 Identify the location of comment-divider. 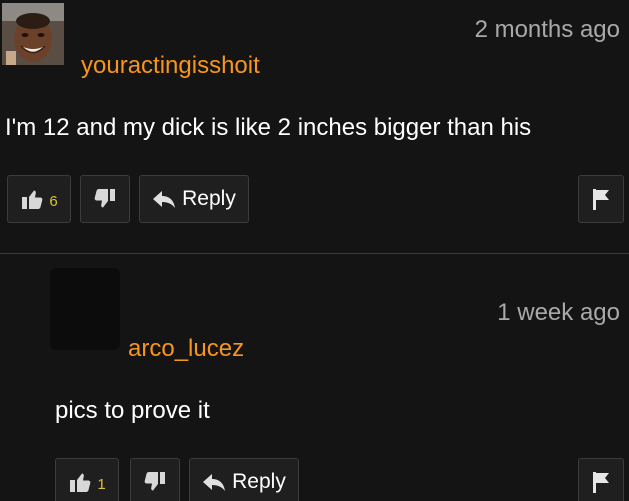
(314, 253).